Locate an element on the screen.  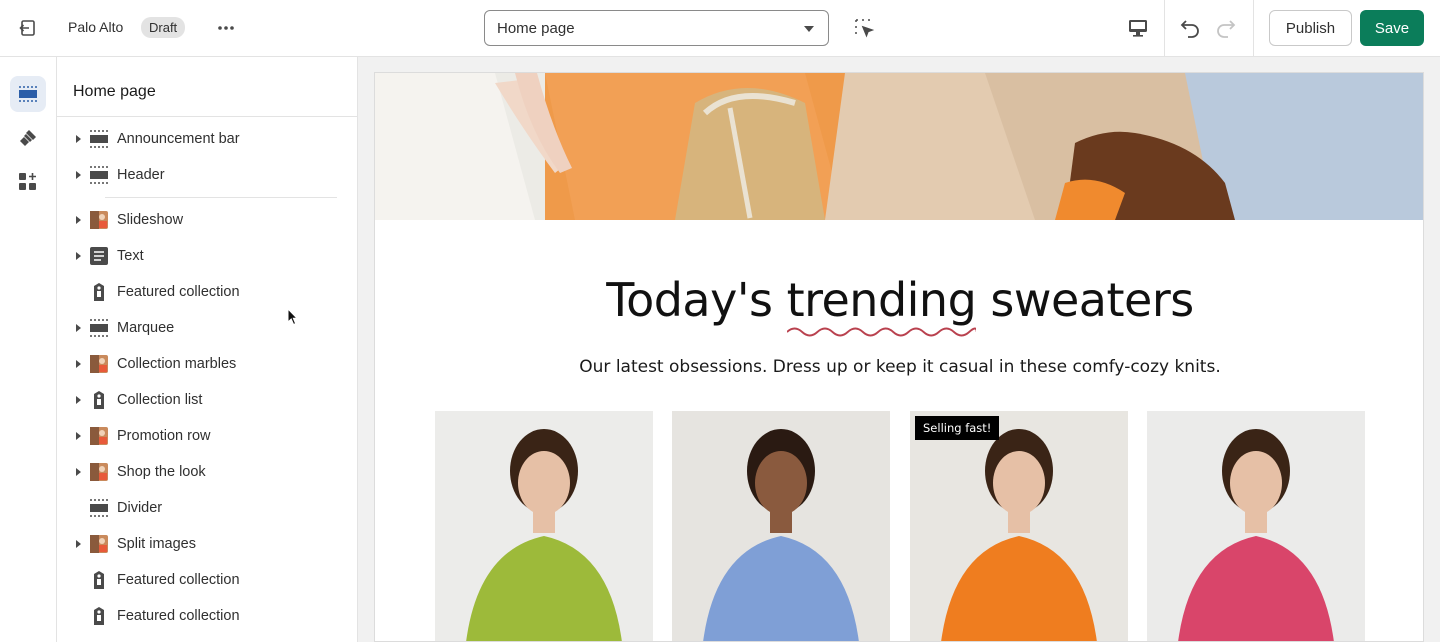
mouse-cursor-icon is located at coordinates (293, 317).